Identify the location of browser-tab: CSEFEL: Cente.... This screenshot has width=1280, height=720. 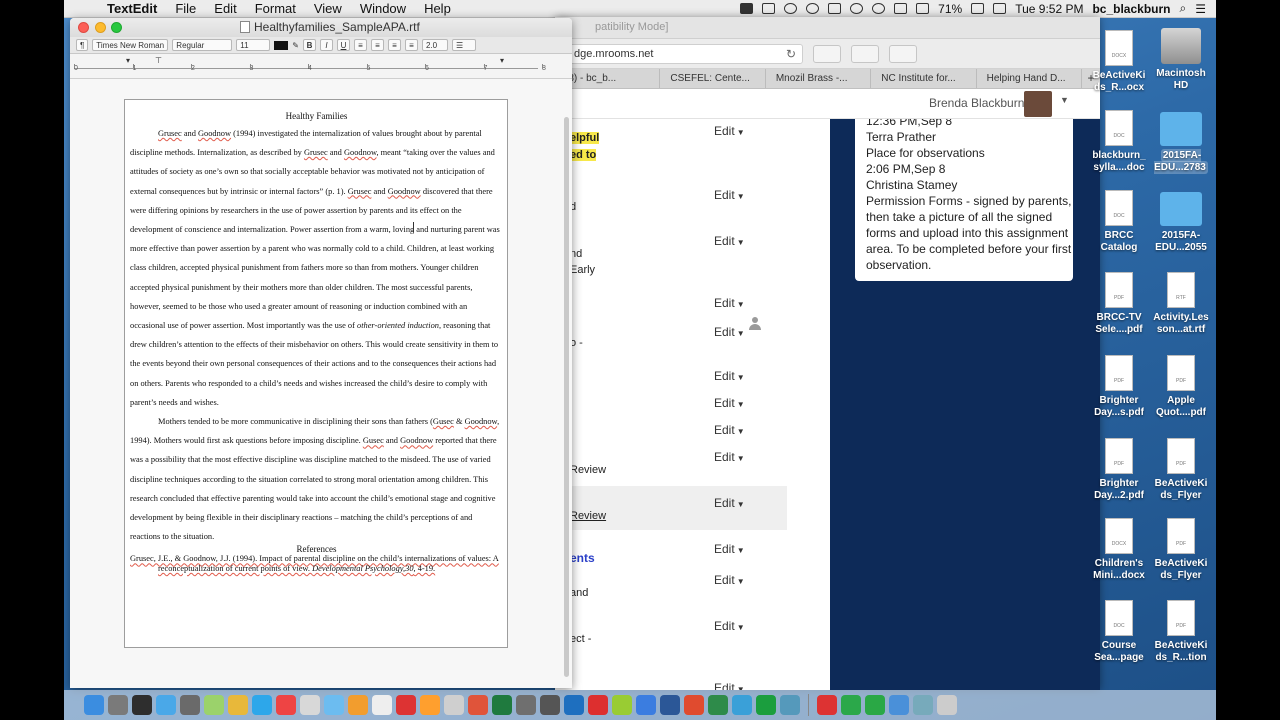
(713, 78).